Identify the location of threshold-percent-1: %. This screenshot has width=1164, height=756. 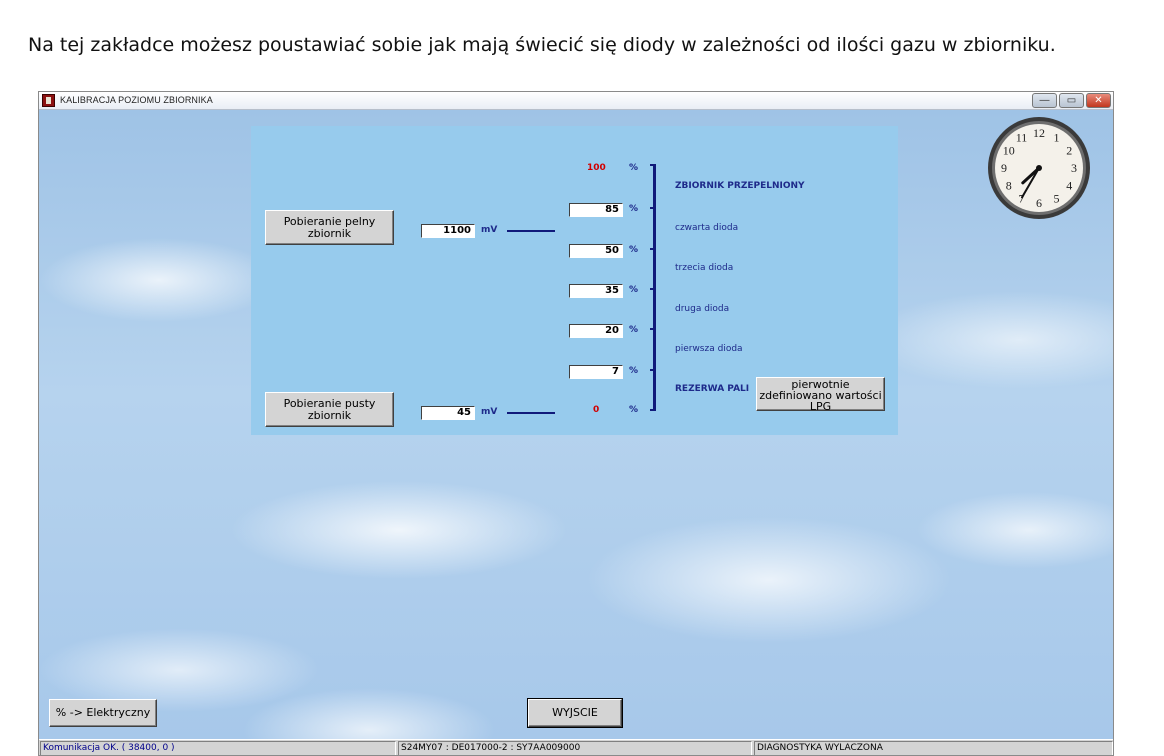
(634, 330).